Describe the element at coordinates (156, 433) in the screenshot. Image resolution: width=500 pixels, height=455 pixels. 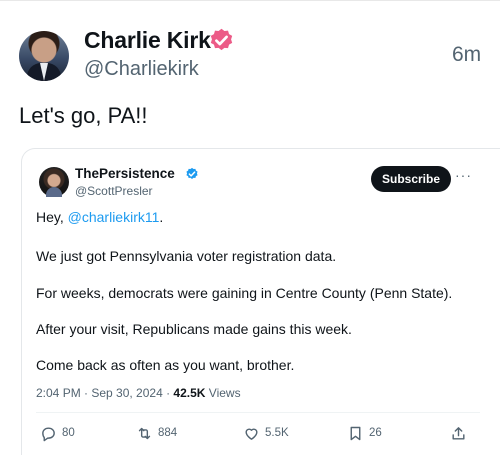
I see `repost-button: 884` at that location.